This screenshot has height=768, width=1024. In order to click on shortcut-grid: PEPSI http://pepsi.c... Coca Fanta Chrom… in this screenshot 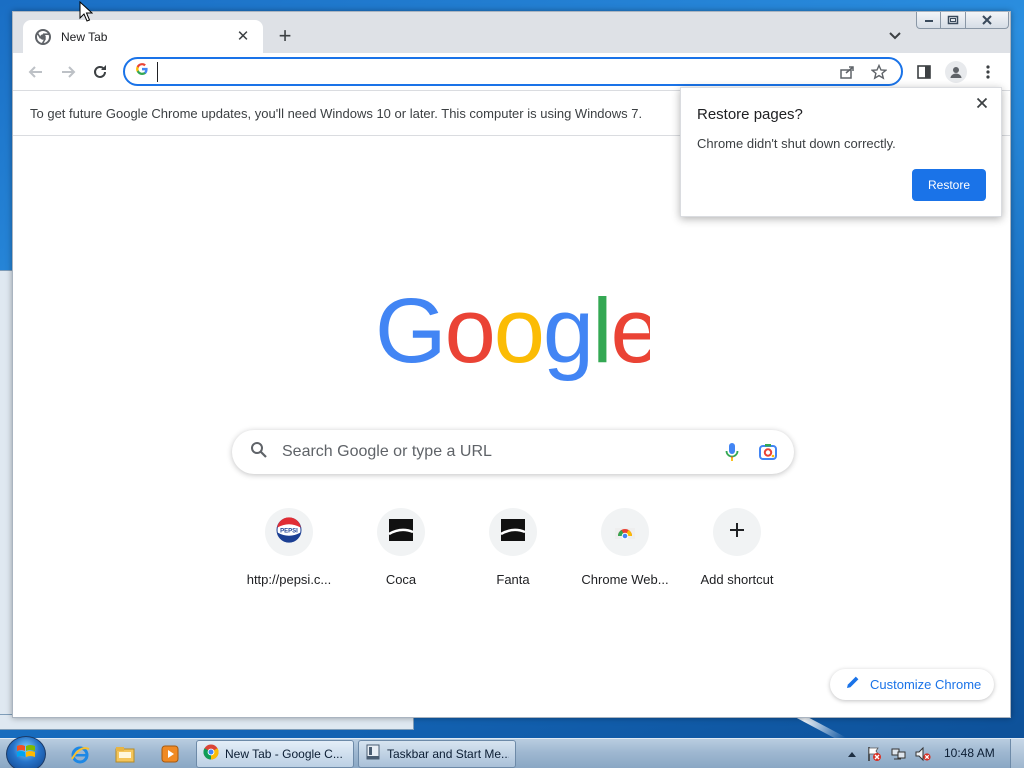, I will do `click(513, 547)`.